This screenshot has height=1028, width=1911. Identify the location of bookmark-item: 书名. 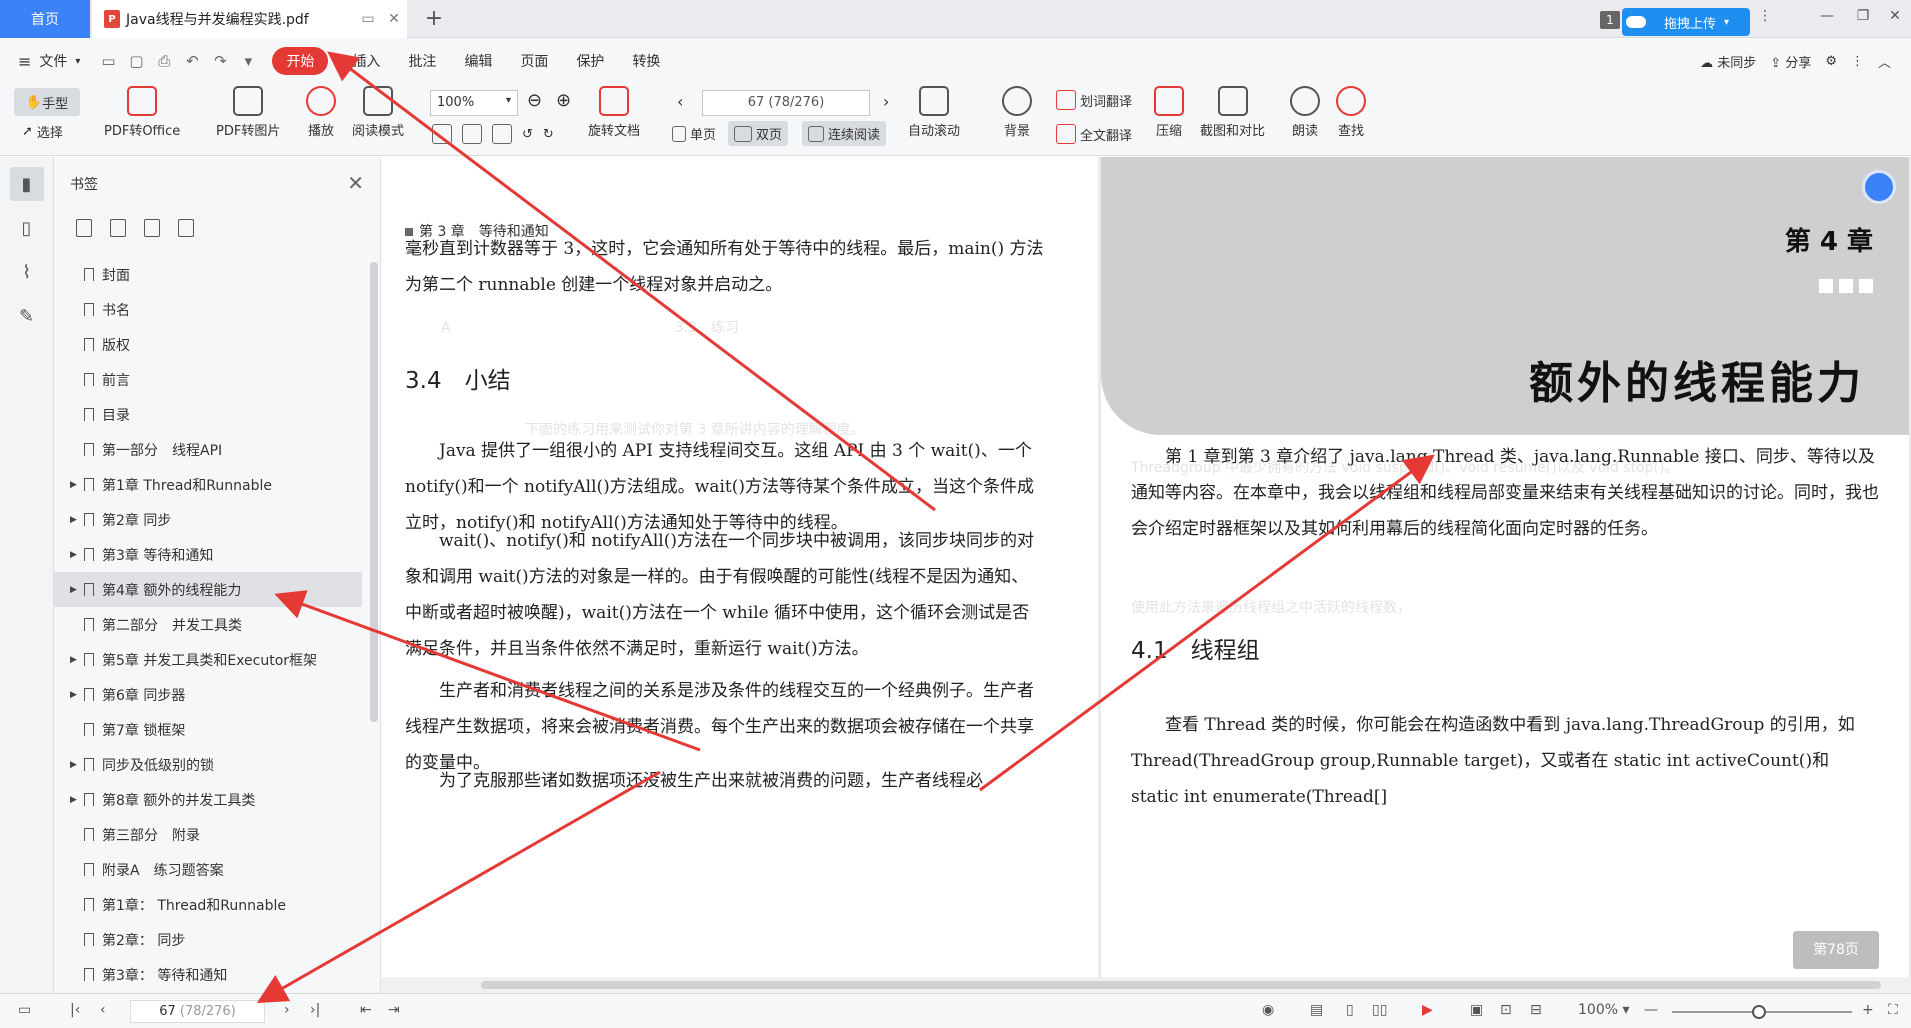
(217, 309).